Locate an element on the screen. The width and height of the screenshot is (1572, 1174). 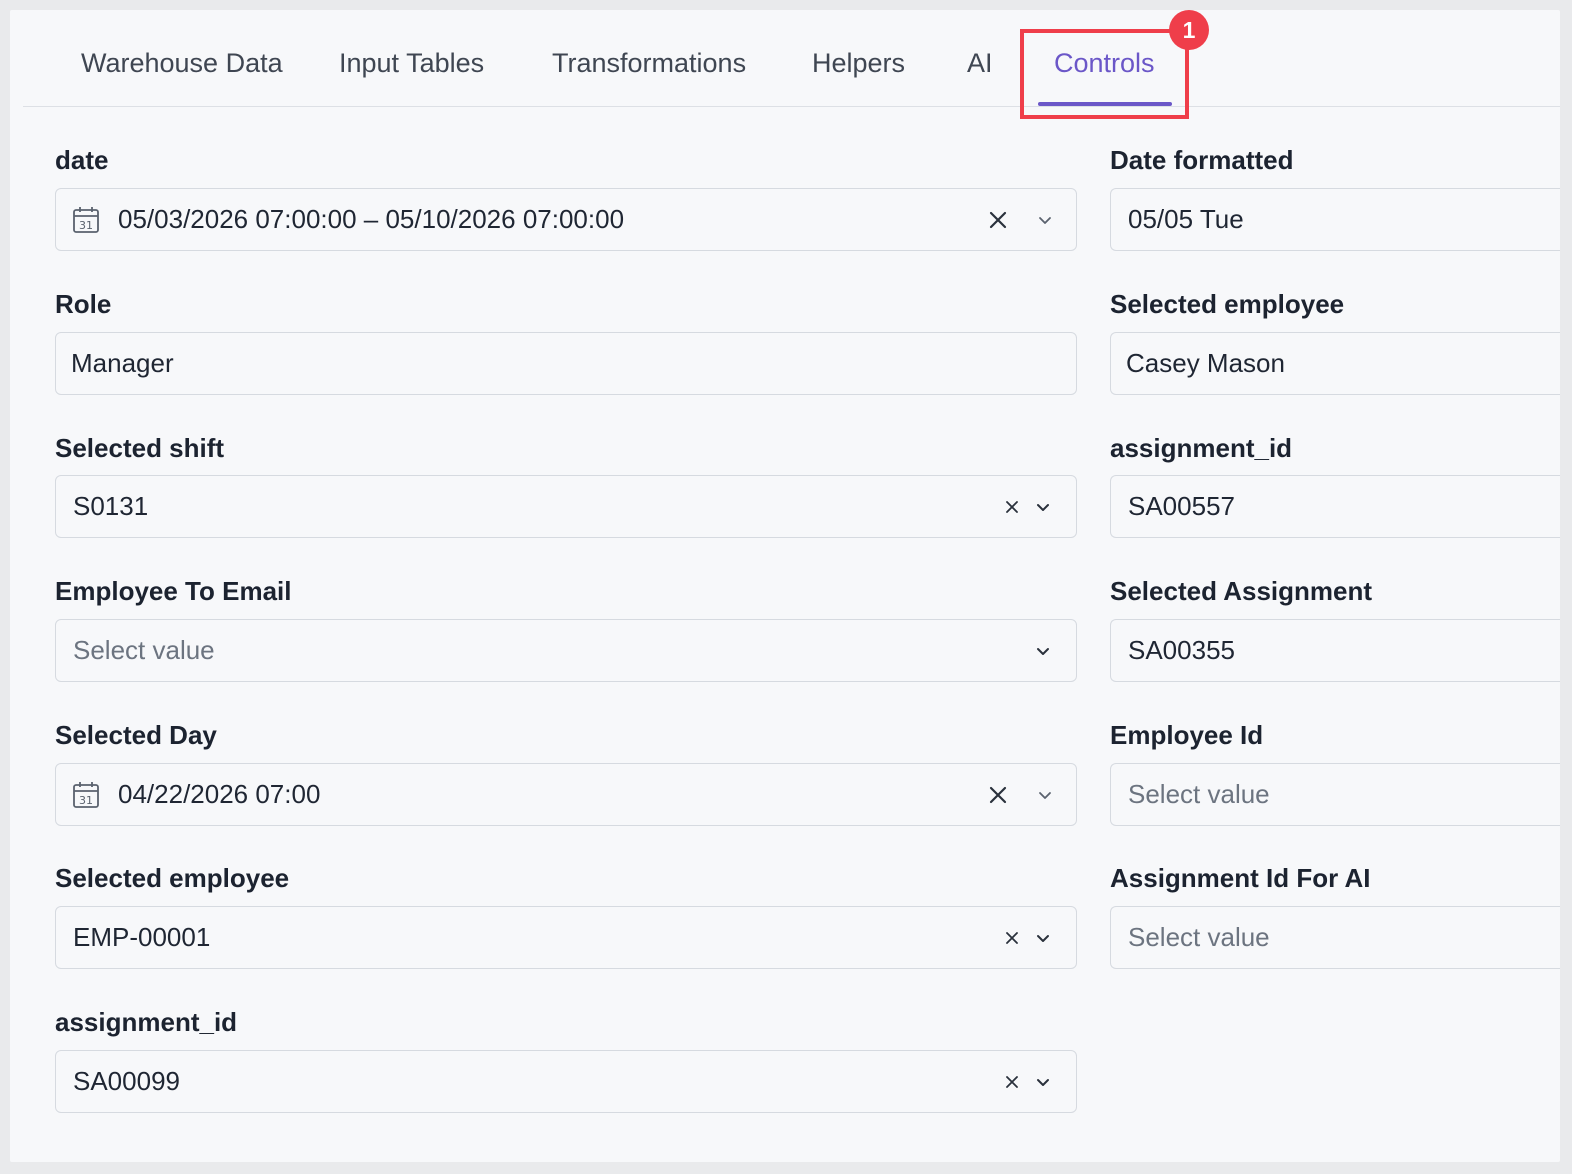
employee-to-email-select: Select value is located at coordinates (566, 650).